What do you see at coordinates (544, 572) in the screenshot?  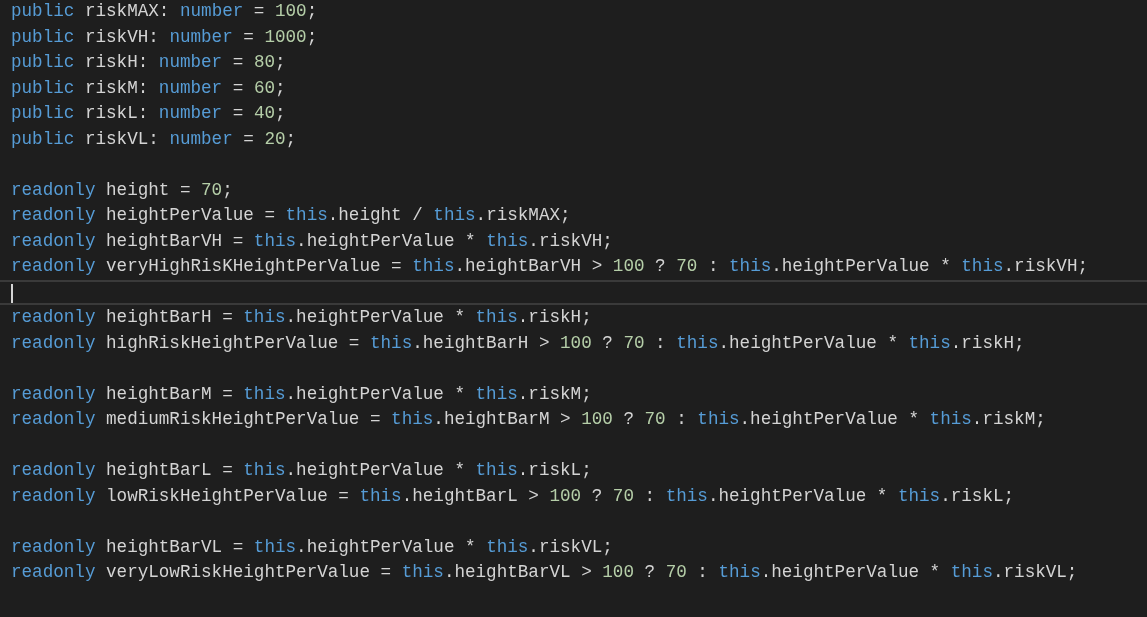 I see `code-line: readonly veryLowRiskHeightPerValue = this.heightBarVL > 100 ? 70 : this.heightPerValue * this.riskVL;` at bounding box center [544, 572].